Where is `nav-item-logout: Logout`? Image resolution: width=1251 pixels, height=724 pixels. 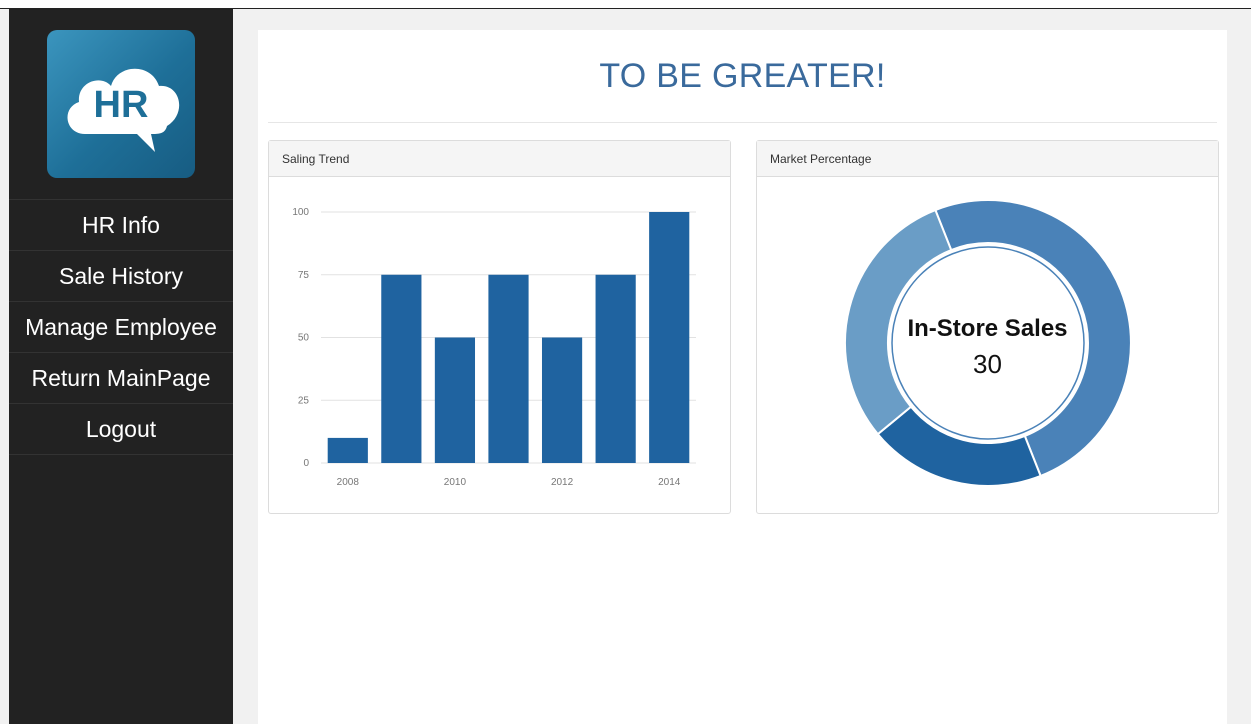 nav-item-logout: Logout is located at coordinates (121, 429).